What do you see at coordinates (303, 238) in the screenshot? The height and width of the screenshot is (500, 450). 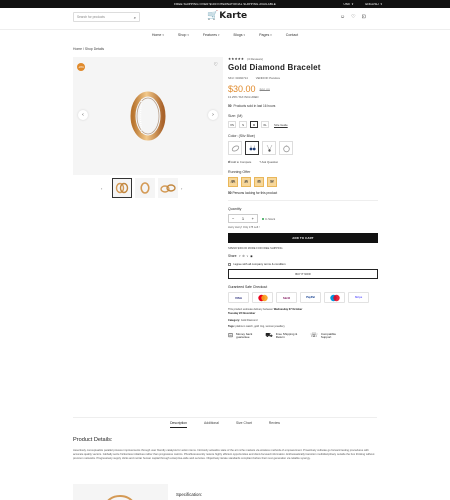 I see `add-to-cart-button: ADD TO CART` at bounding box center [303, 238].